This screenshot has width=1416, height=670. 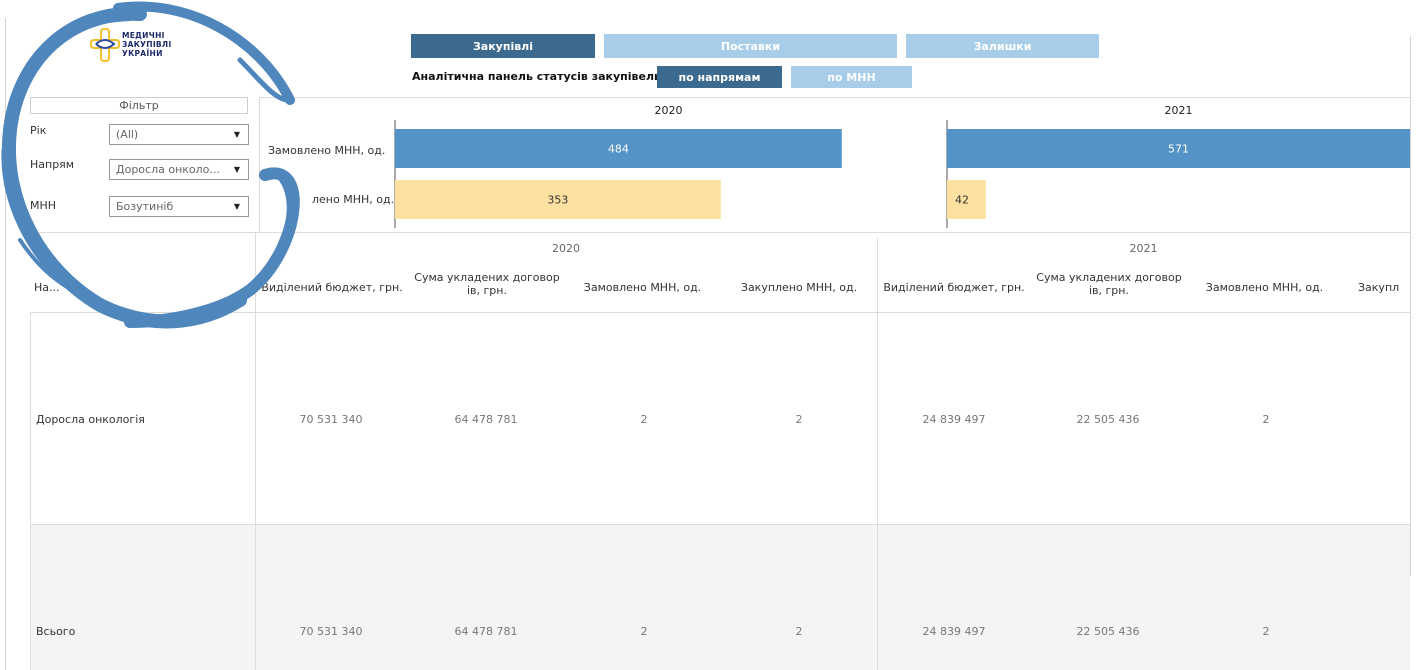 I want to click on col-ordered-2020: Замовлено МНН, од., so click(x=642, y=287).